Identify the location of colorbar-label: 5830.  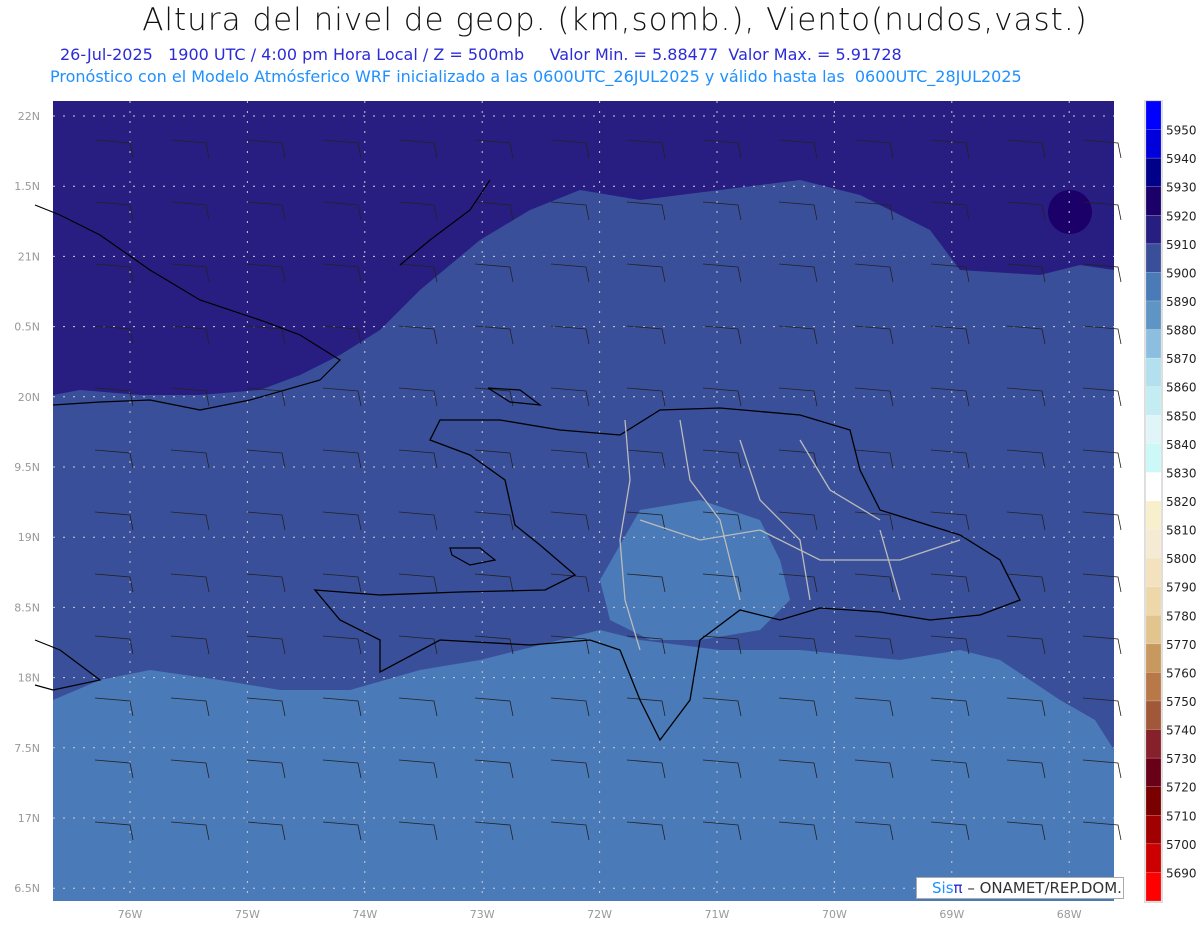
(1181, 473).